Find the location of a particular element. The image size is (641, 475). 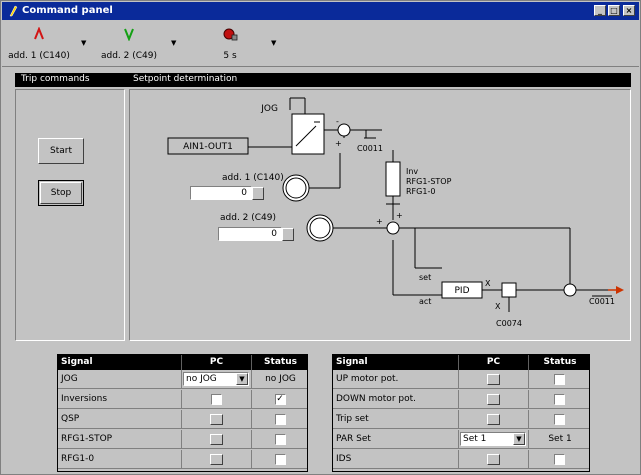

tab-setpoint-determination: Setpoint determination is located at coordinates (185, 79).